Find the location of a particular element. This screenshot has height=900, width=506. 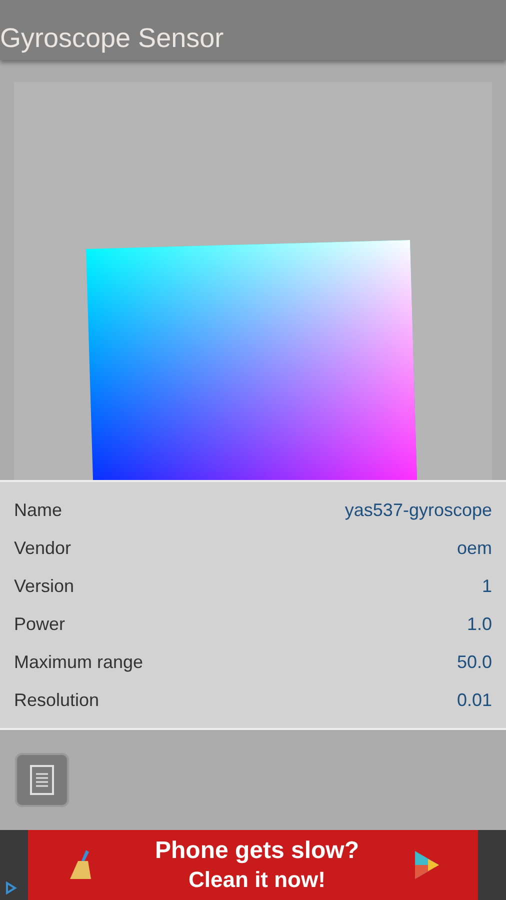

details-button is located at coordinates (42, 780).